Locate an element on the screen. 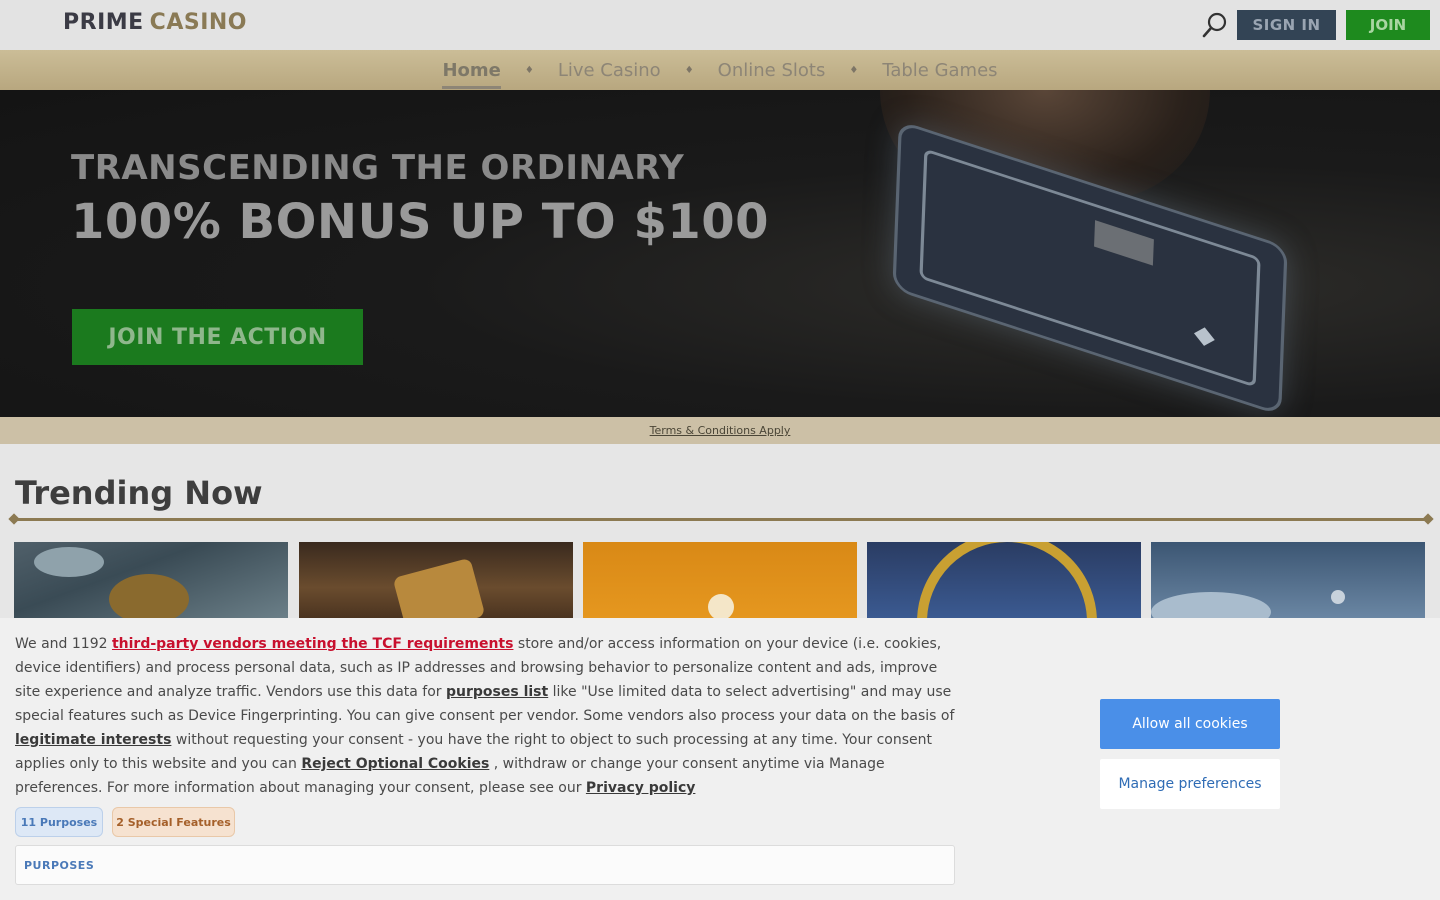  legitimate-interests-link: legitimate interests is located at coordinates (93, 740).